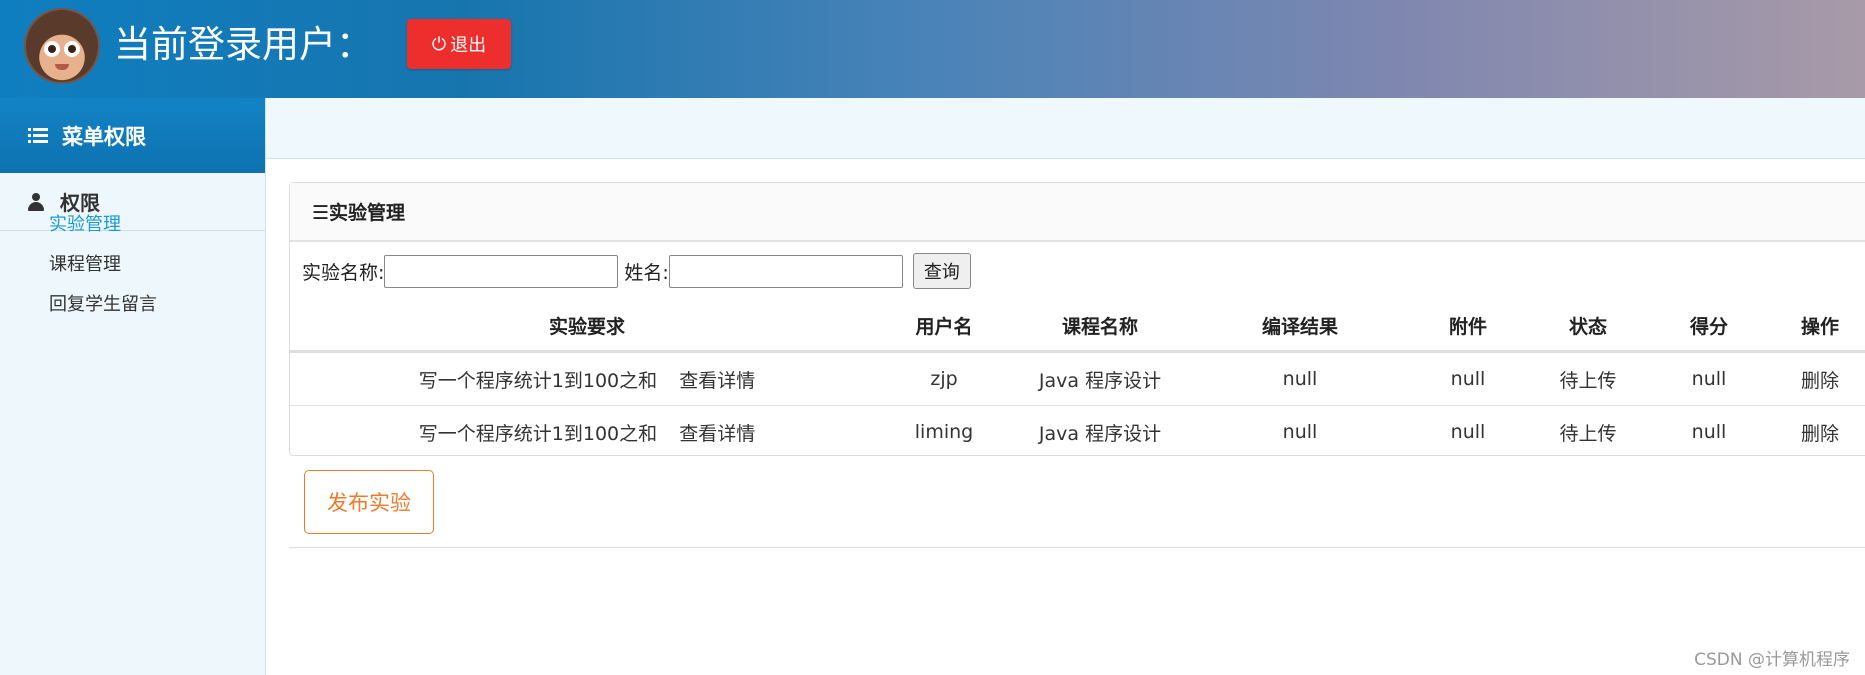 The image size is (1865, 675). I want to click on sidebar-item-reply-messages: 回复学生留言, so click(103, 303).